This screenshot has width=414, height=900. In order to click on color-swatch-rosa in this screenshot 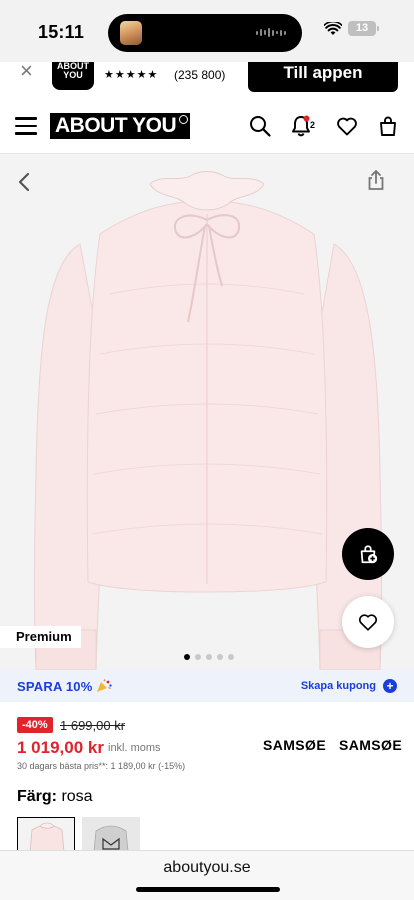, I will do `click(46, 834)`.